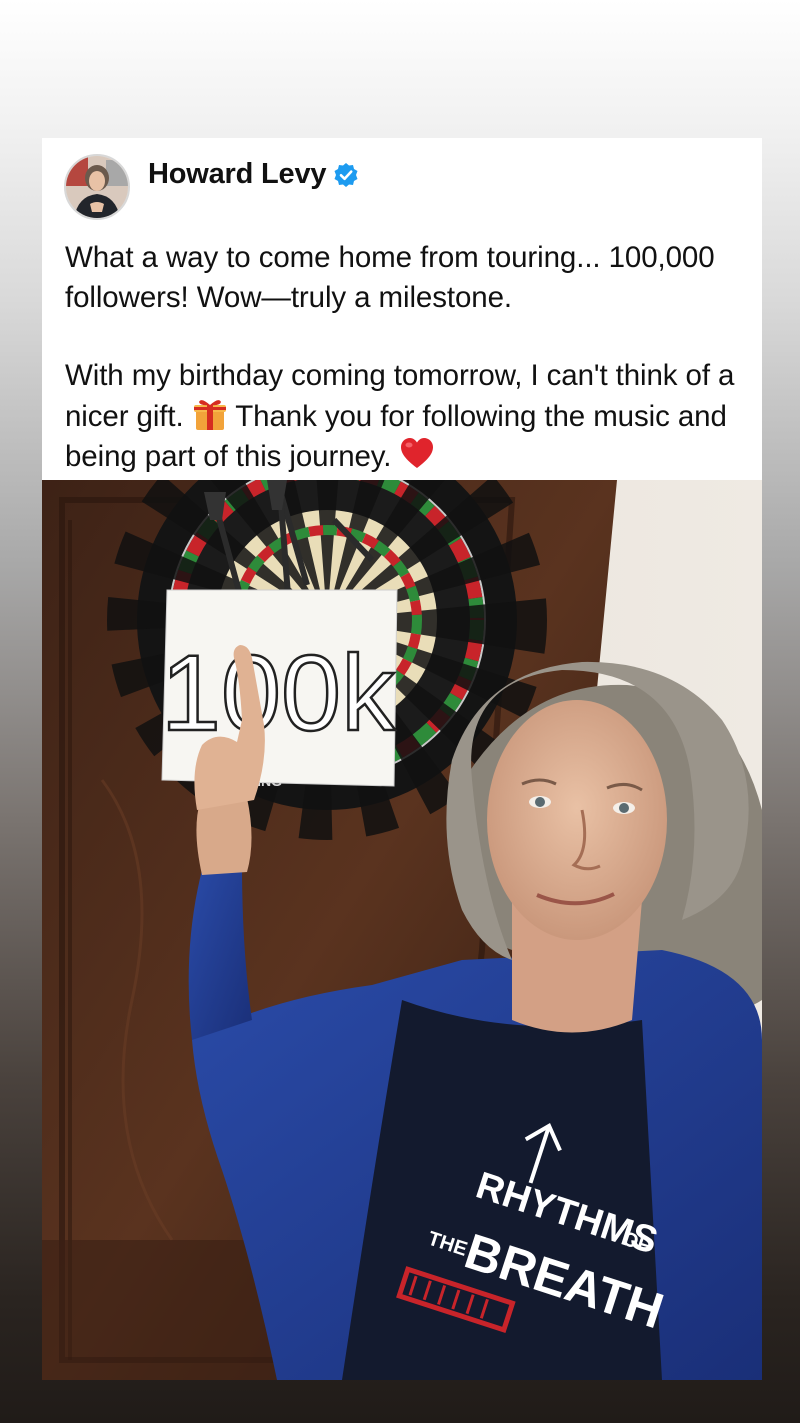 This screenshot has height=1423, width=800. What do you see at coordinates (346, 174) in the screenshot?
I see `verified-badge-icon` at bounding box center [346, 174].